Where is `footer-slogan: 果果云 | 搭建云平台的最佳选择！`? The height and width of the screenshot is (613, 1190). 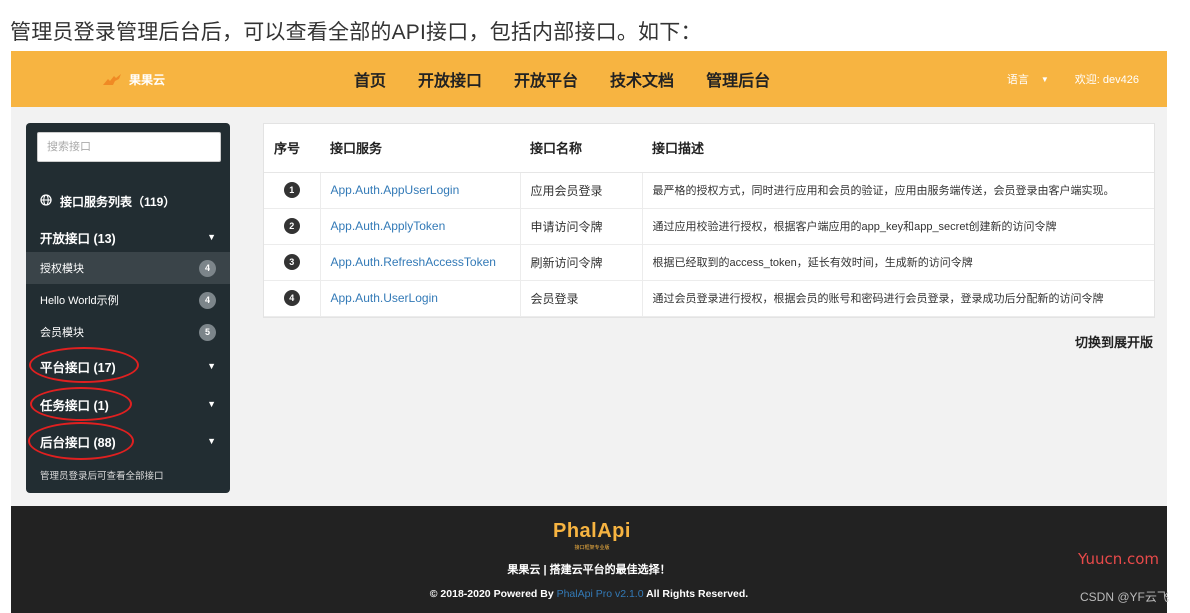
footer-slogan: 果果云 | 搭建云平台的最佳选择！ is located at coordinates (589, 570).